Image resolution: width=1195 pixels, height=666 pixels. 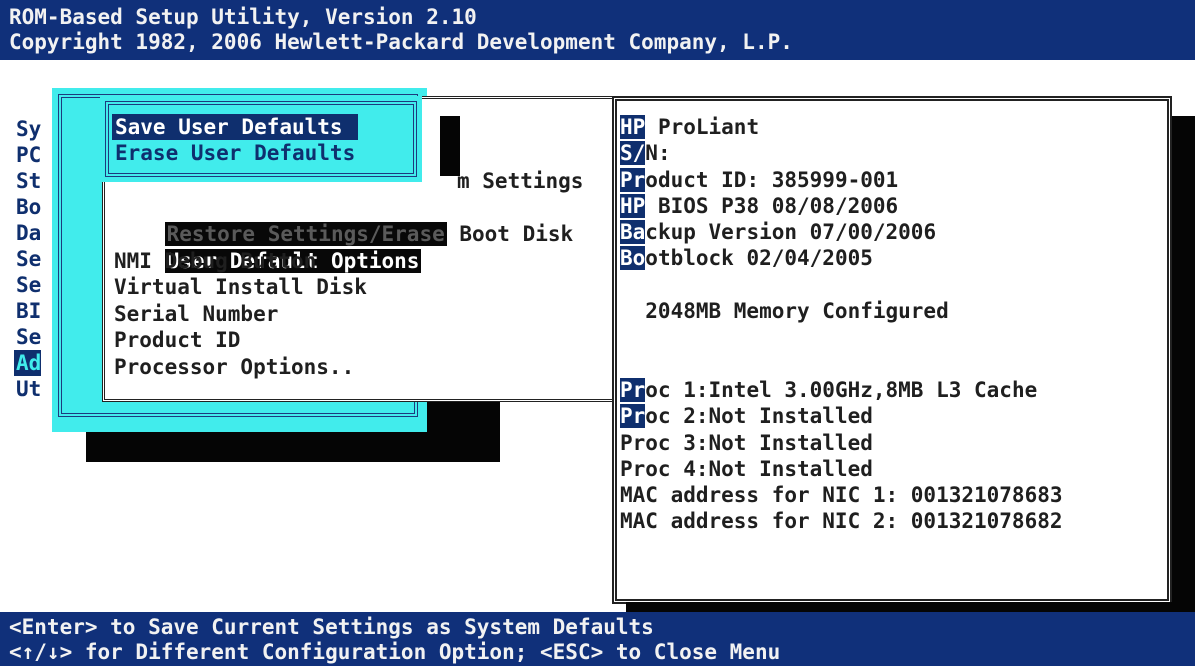 What do you see at coordinates (27, 155) in the screenshot?
I see `main-menu-item: PC` at bounding box center [27, 155].